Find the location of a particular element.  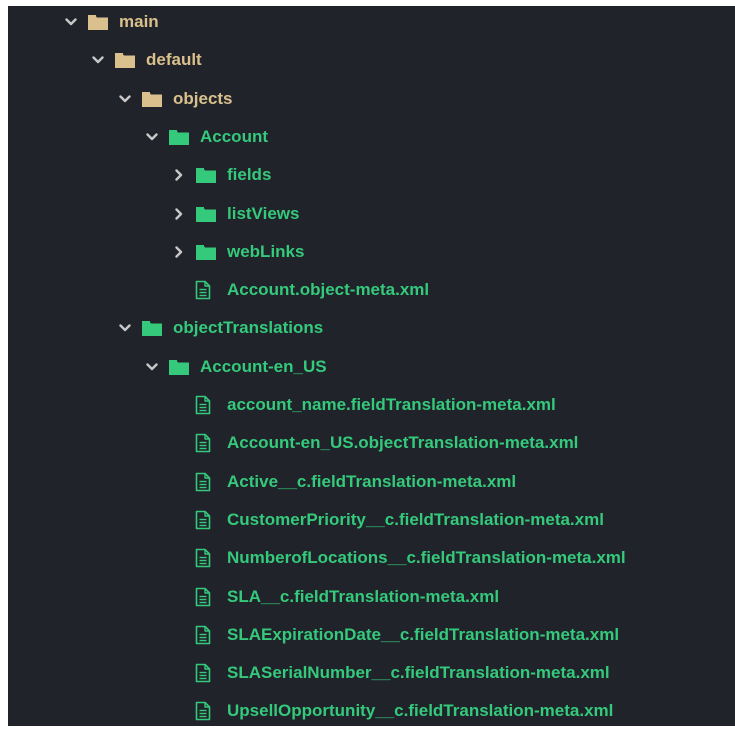

tree-item-label: default is located at coordinates (174, 60).